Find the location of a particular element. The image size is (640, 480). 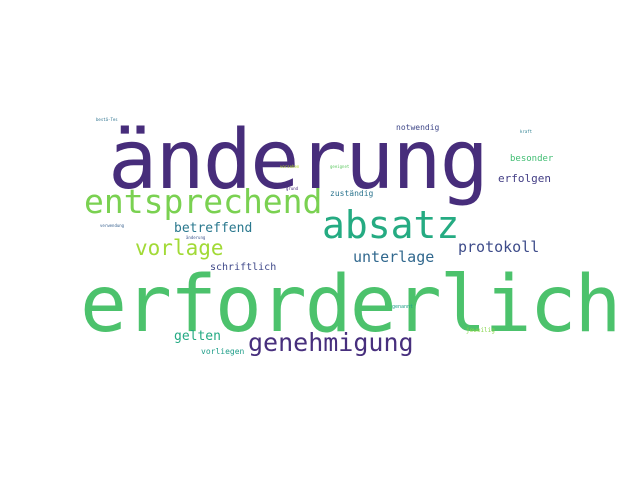

cloud-word: grund is located at coordinates (292, 188).